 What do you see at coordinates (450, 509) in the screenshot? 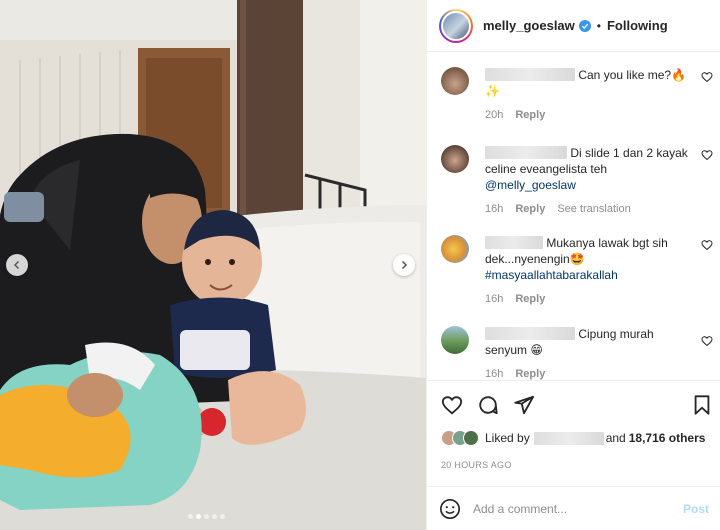
I see `smiley-icon` at bounding box center [450, 509].